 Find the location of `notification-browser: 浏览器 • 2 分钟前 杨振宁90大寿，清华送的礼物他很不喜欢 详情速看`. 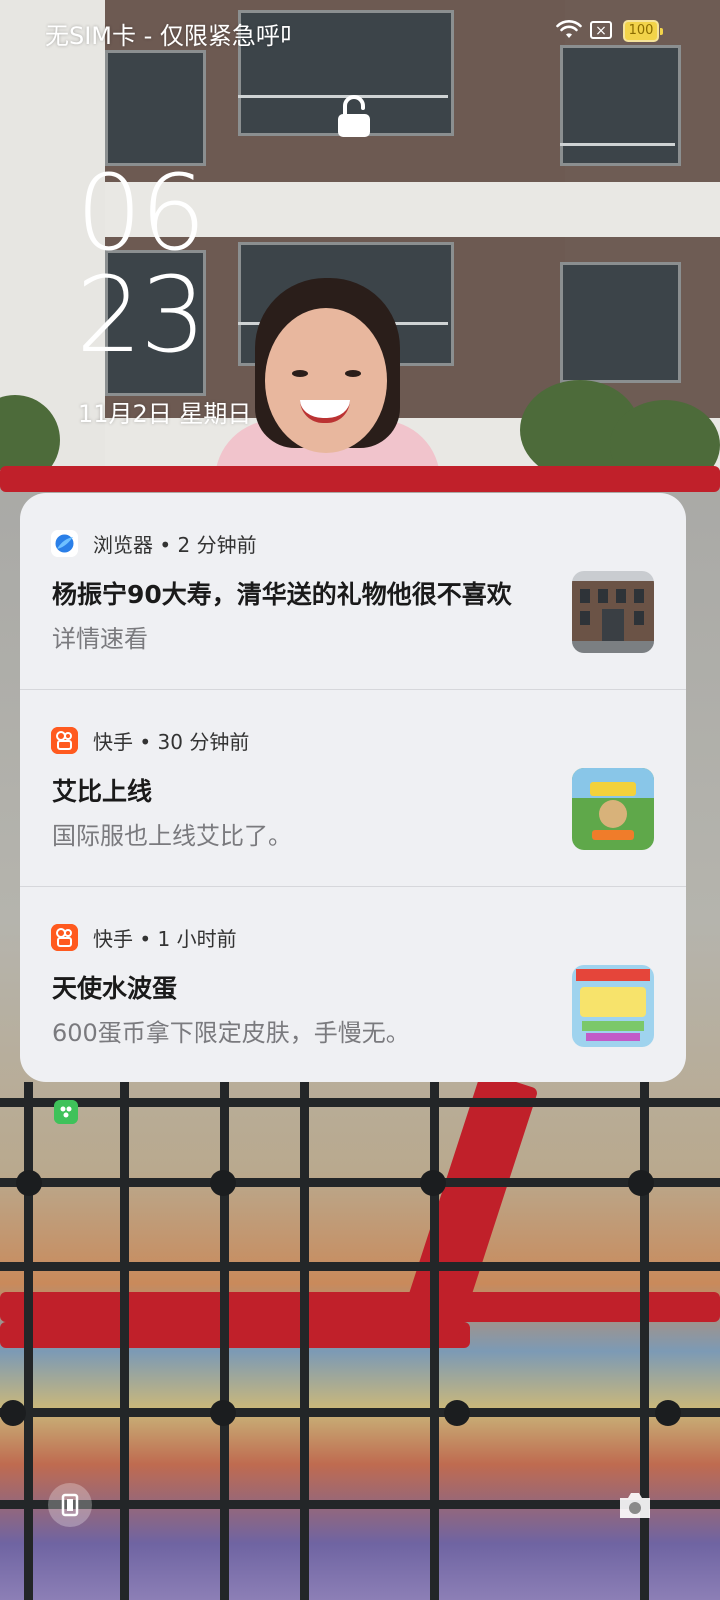

notification-browser: 浏览器 • 2 分钟前 杨振宁90大寿，清华送的礼物他很不喜欢 详情速看 is located at coordinates (353, 591).